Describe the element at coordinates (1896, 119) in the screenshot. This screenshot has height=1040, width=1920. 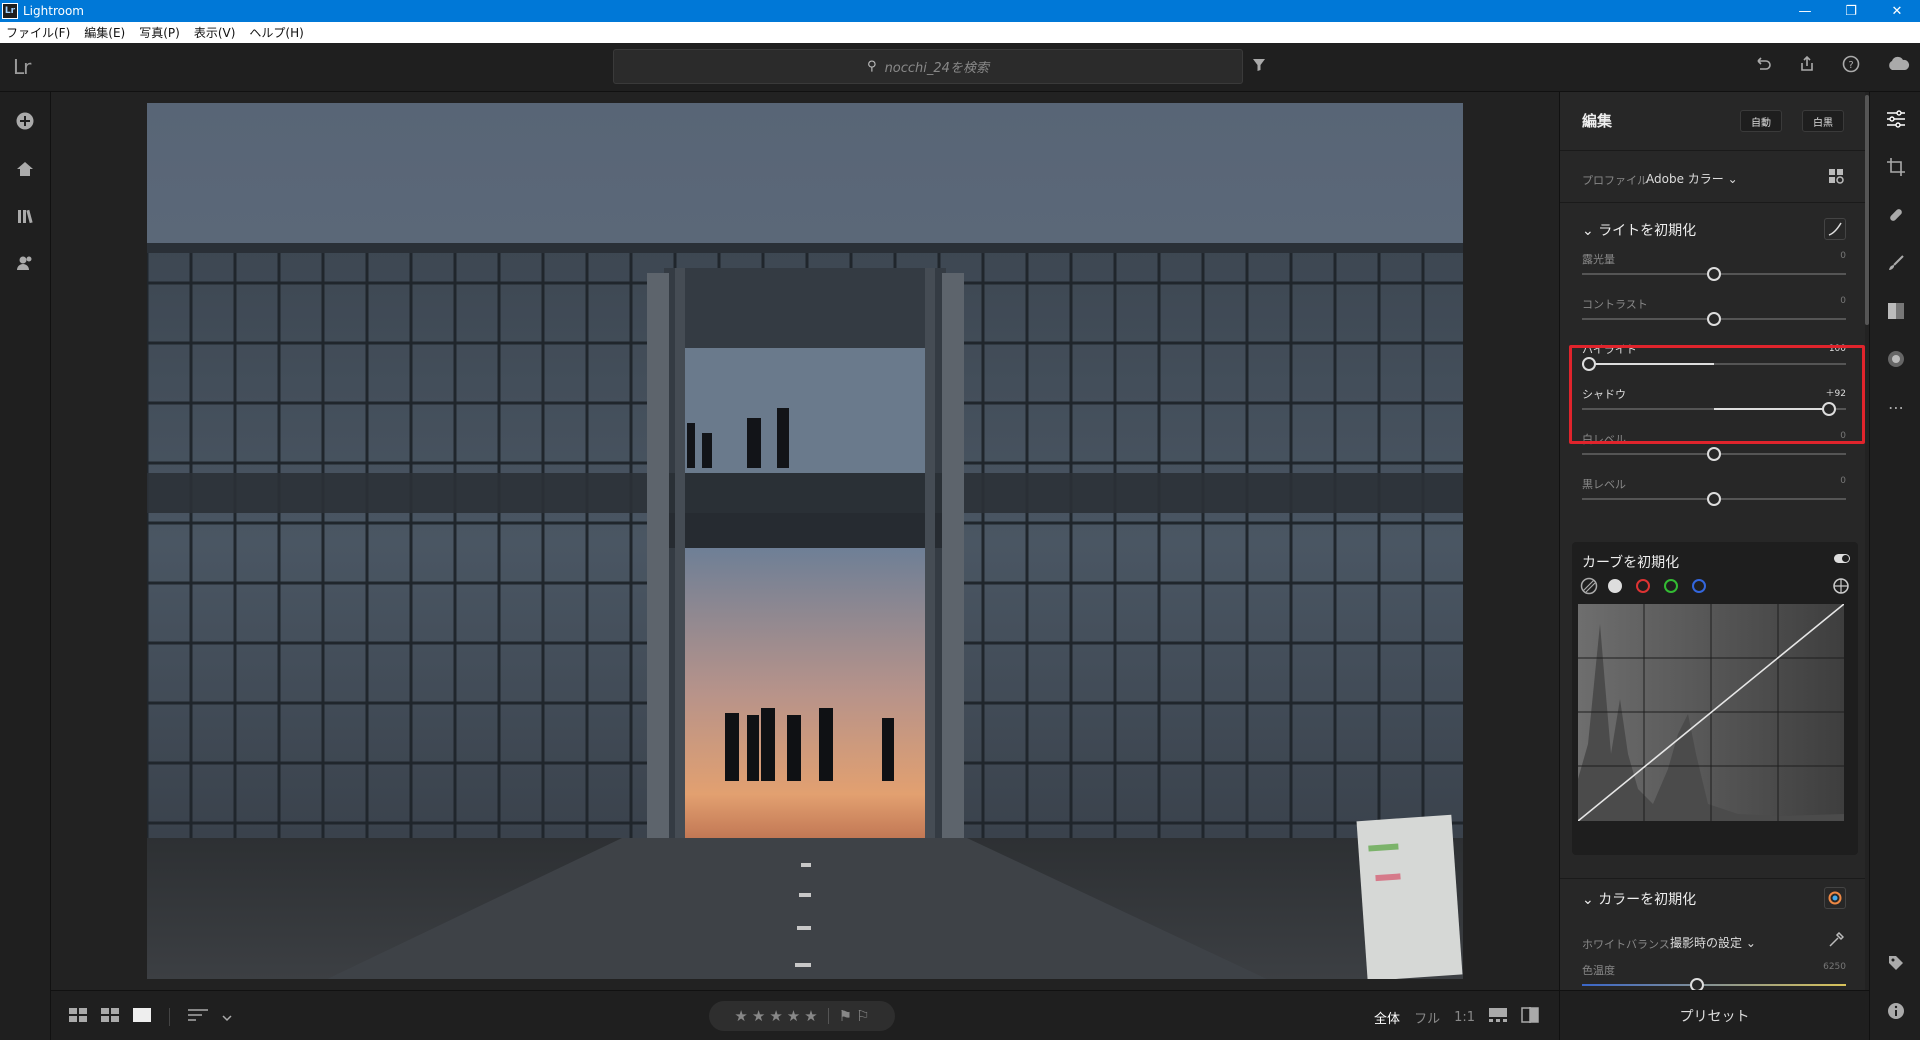
I see `edit-icon` at that location.